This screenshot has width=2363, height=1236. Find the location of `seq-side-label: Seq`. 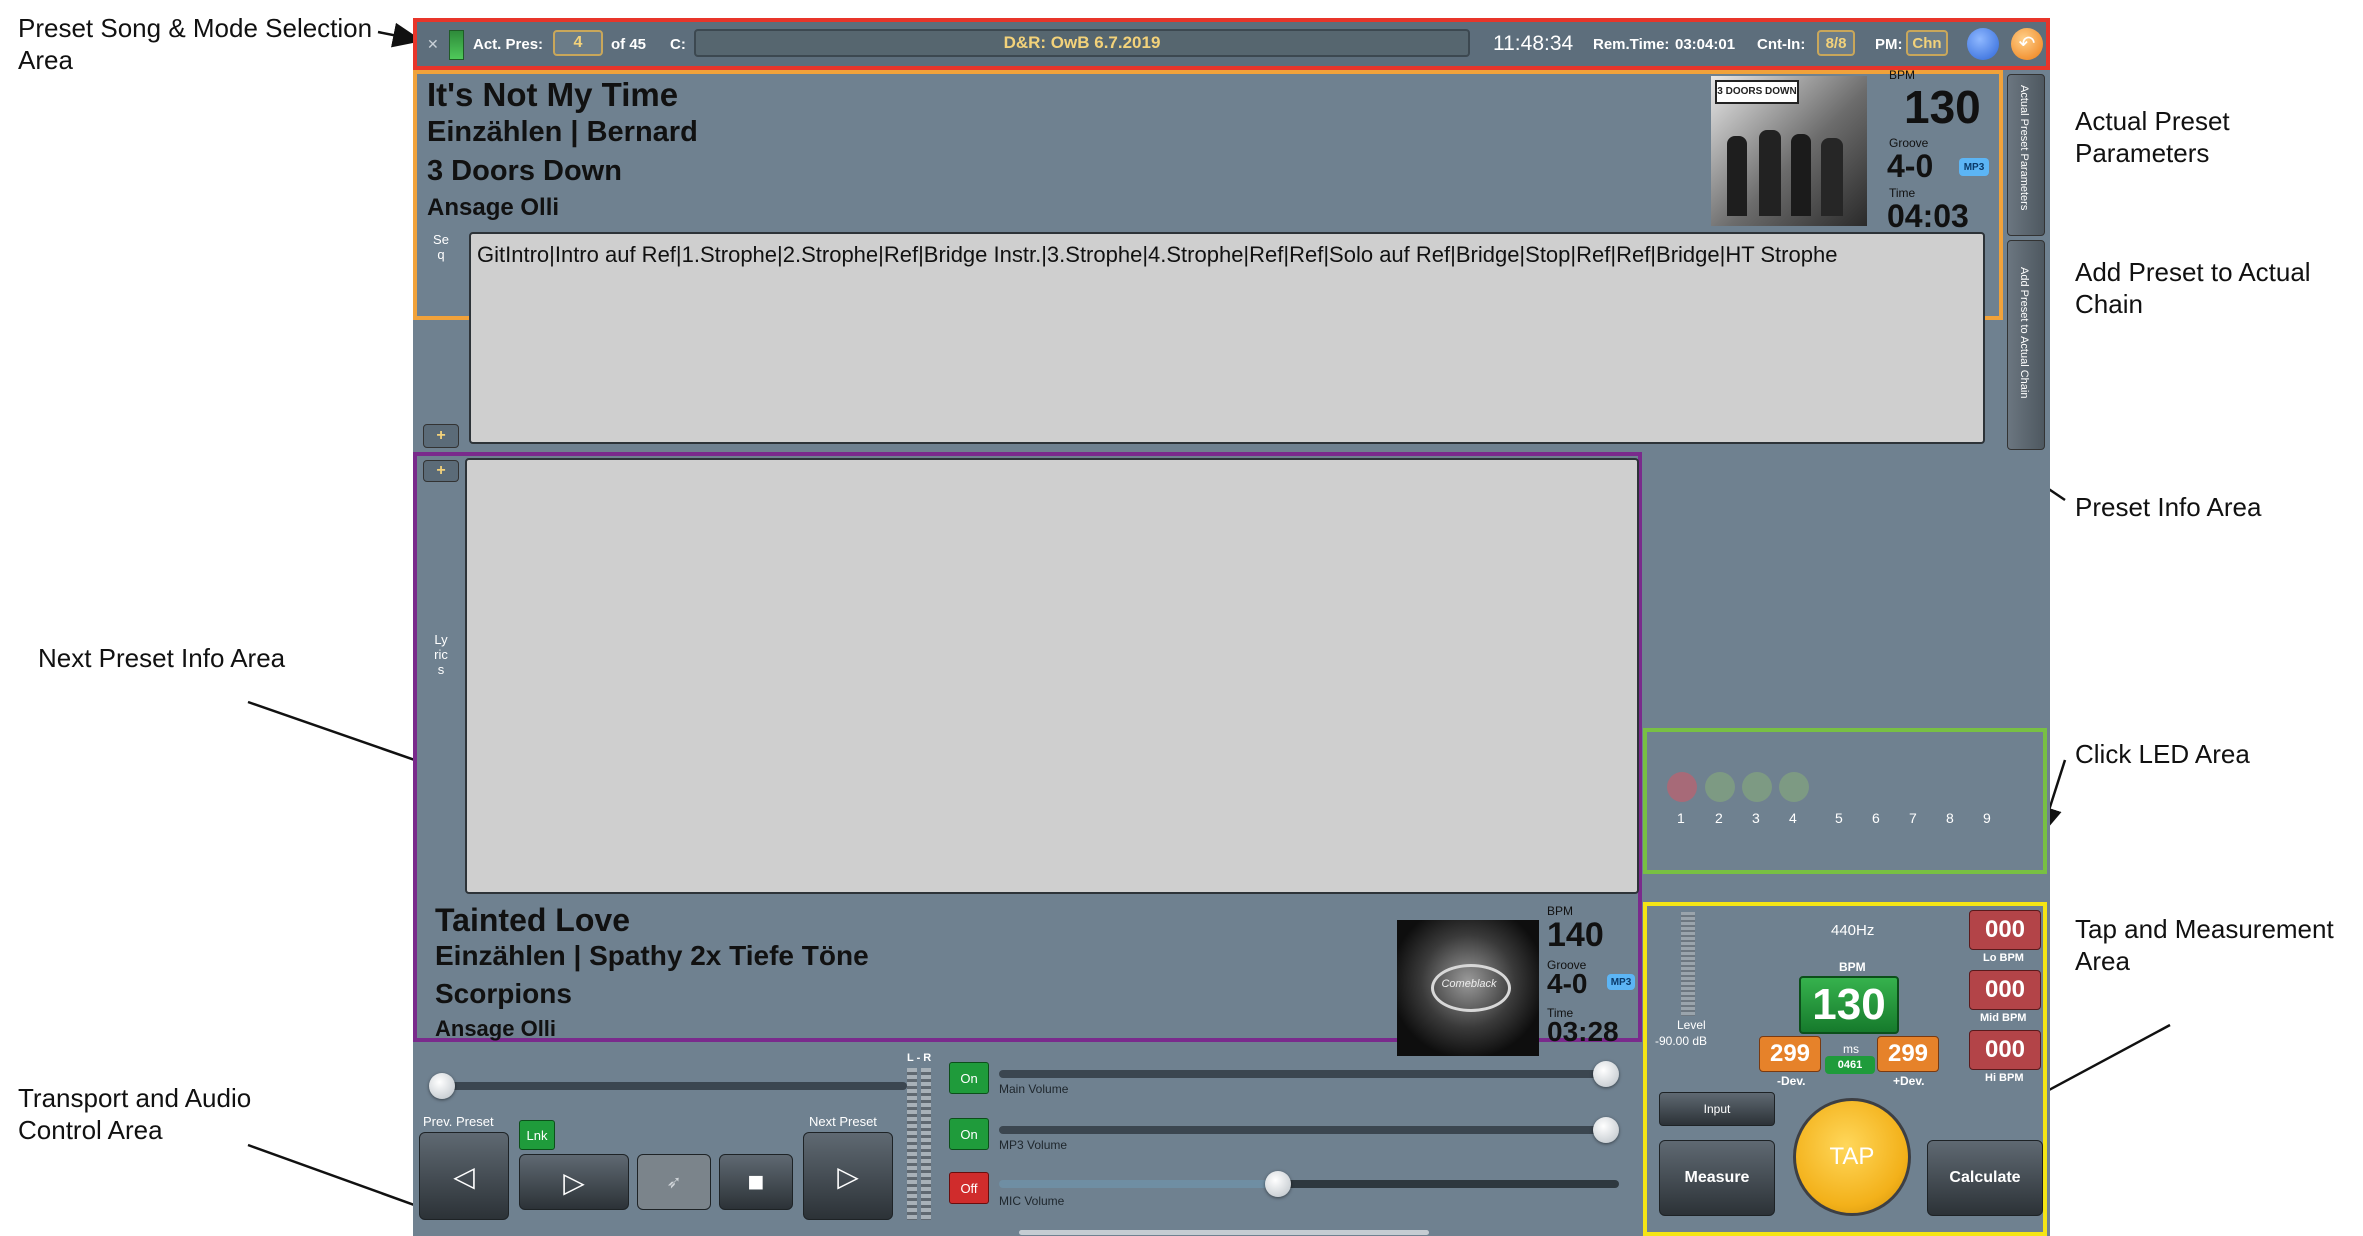

seq-side-label: Seq is located at coordinates (441, 247).